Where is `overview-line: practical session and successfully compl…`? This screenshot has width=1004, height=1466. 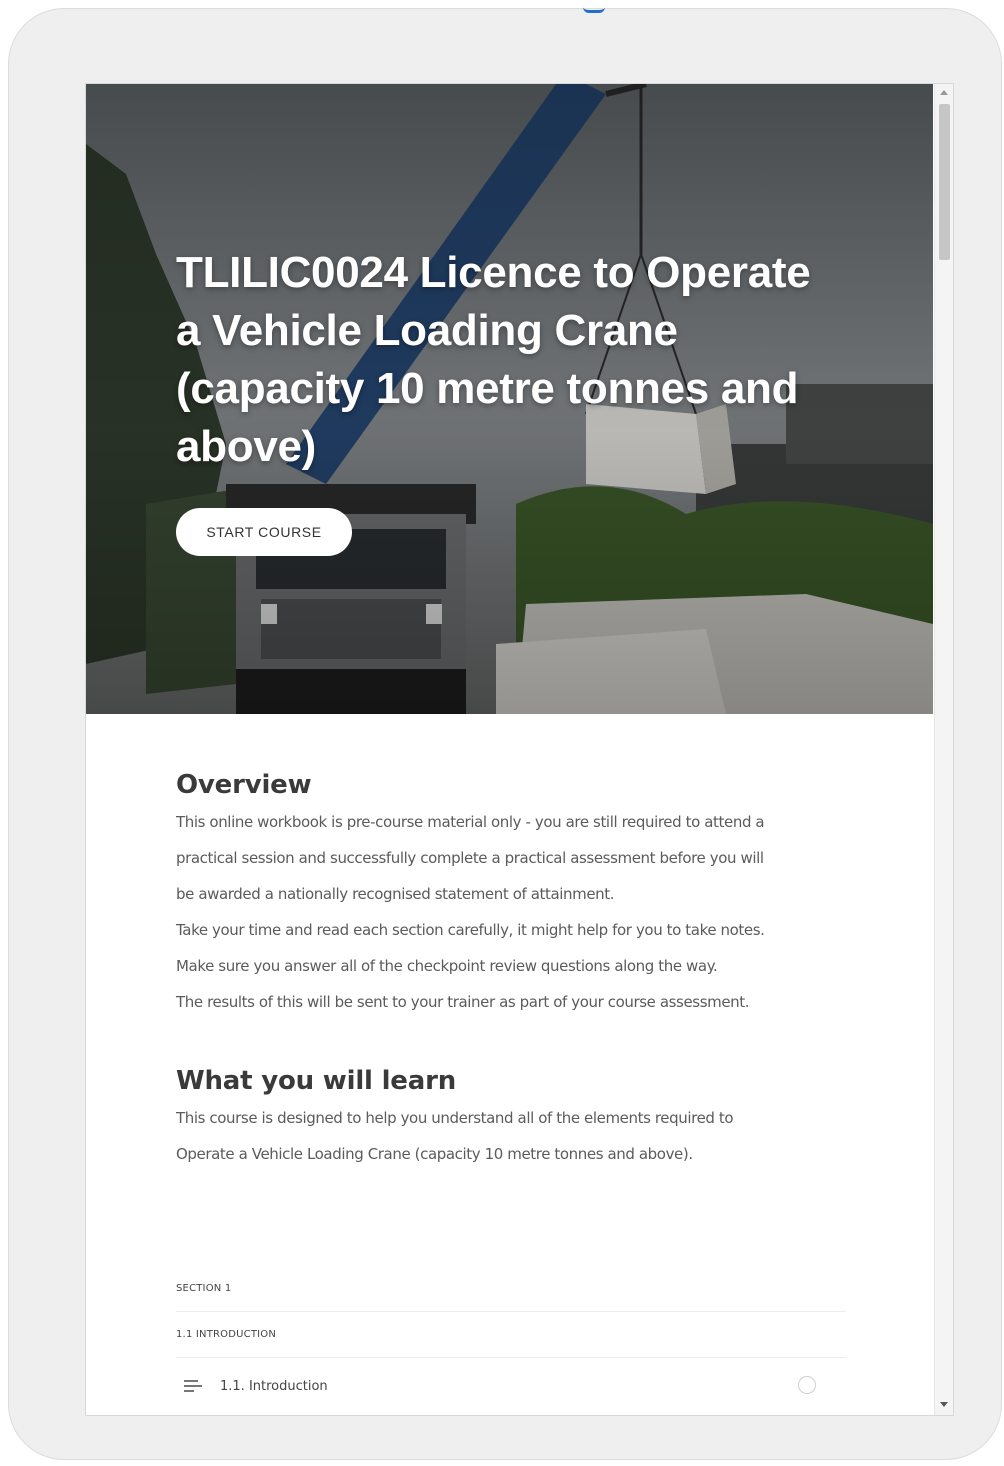
overview-line: practical session and successfully compl… is located at coordinates (470, 858).